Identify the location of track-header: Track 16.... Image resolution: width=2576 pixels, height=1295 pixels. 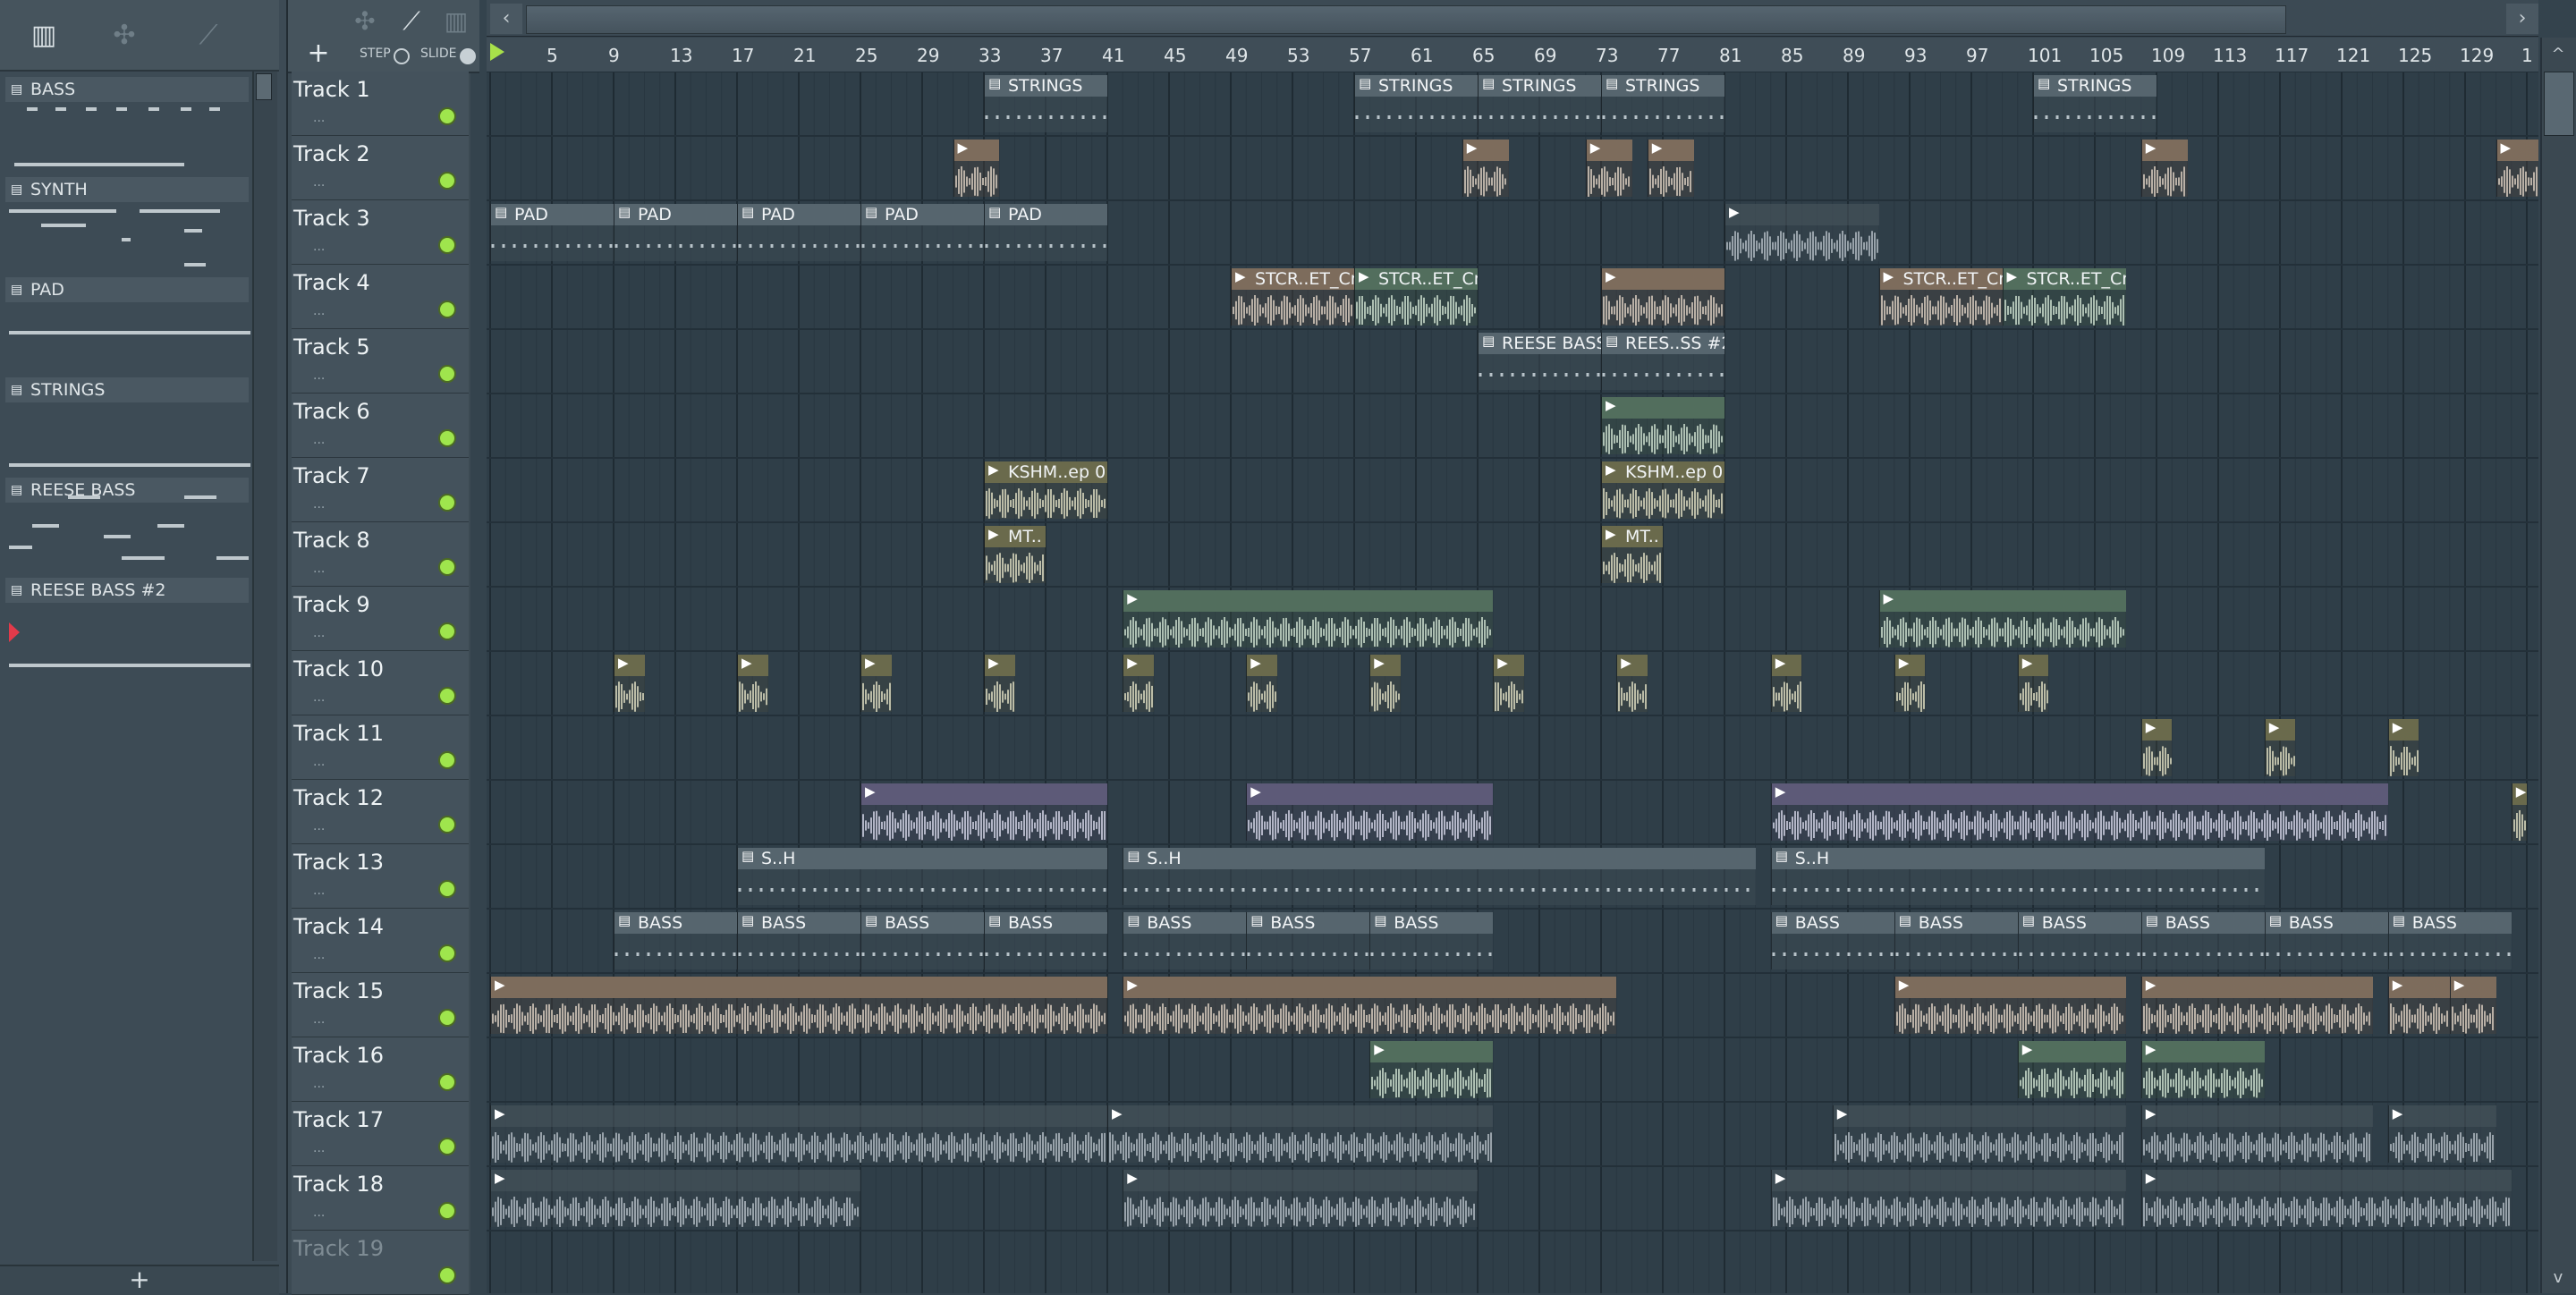
(380, 1069).